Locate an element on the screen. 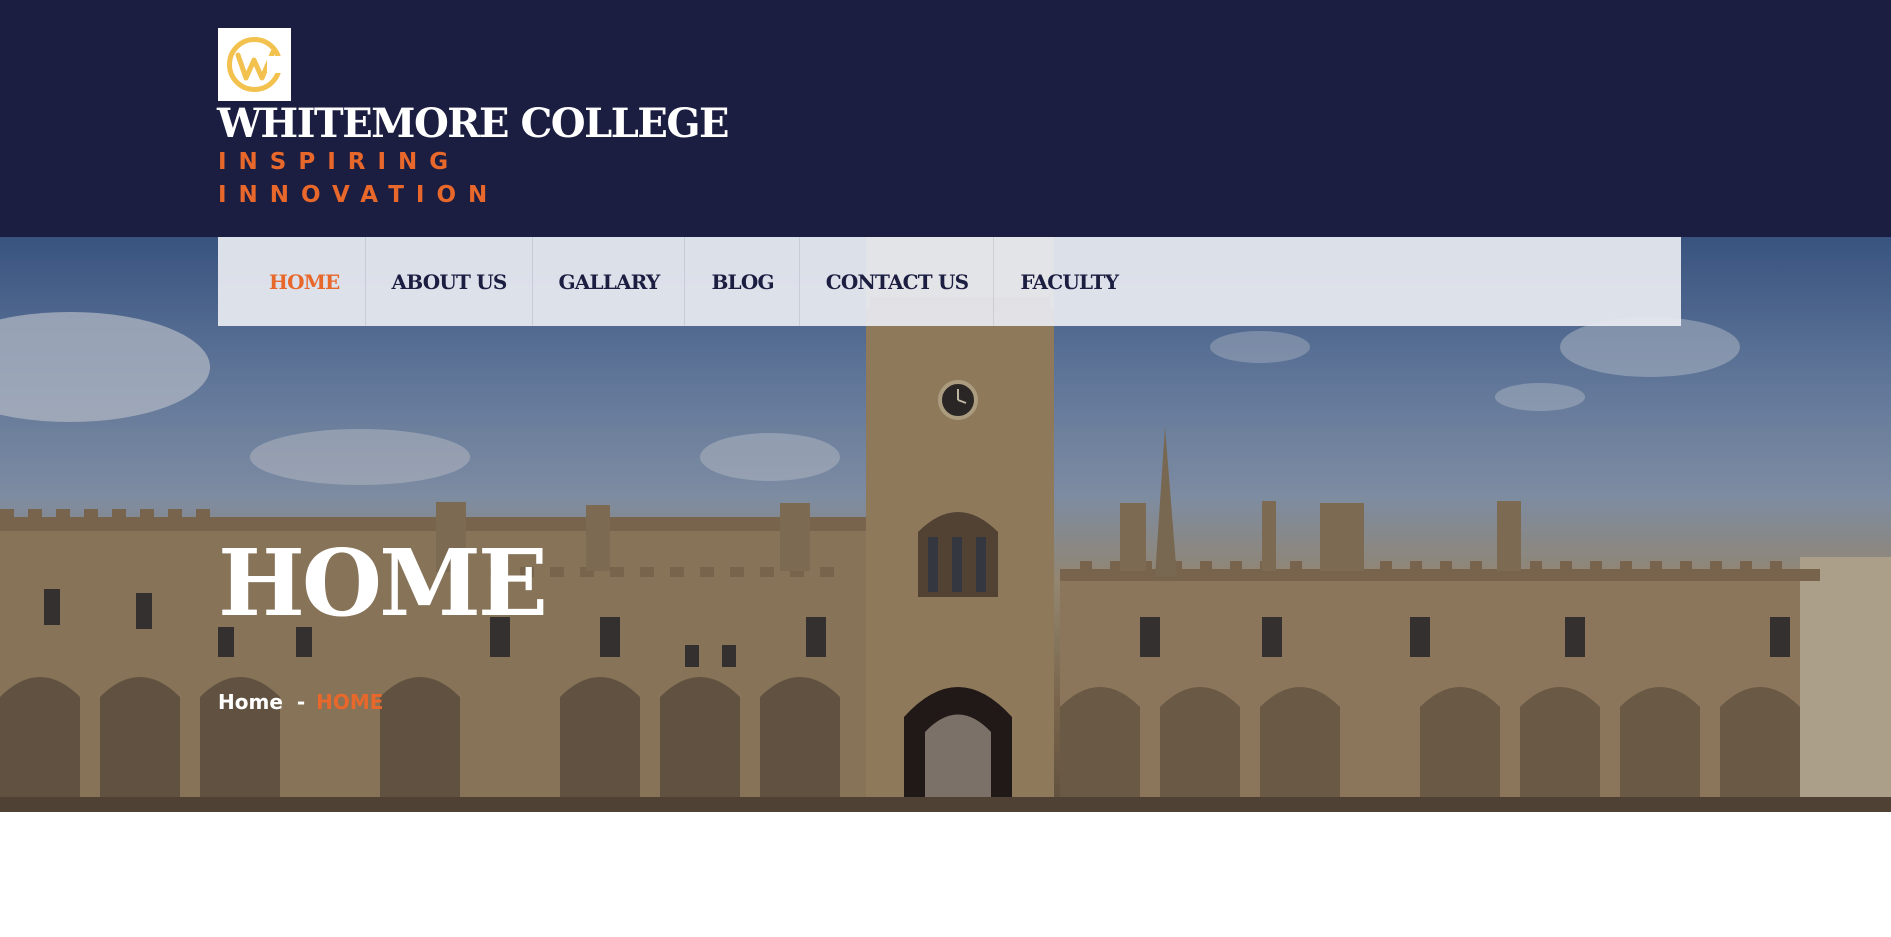  nav-item-contact-us: CONTACT US is located at coordinates (897, 281).